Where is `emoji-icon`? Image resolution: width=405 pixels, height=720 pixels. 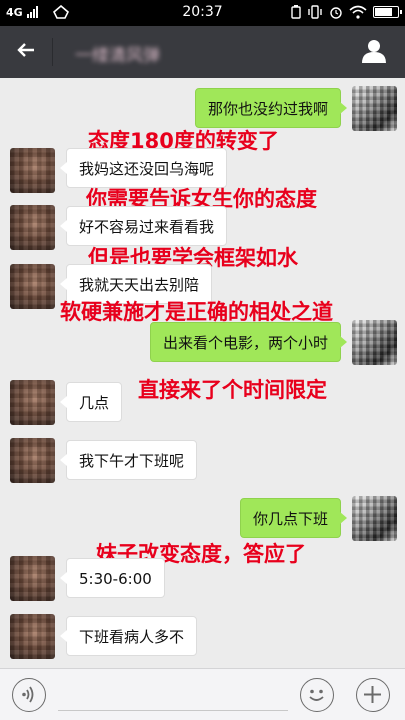
emoji-icon is located at coordinates (317, 695).